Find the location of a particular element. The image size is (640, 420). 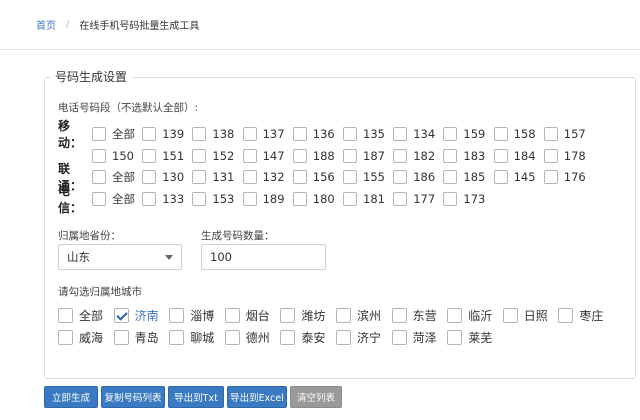

province-select: 山东 is located at coordinates (120, 257).